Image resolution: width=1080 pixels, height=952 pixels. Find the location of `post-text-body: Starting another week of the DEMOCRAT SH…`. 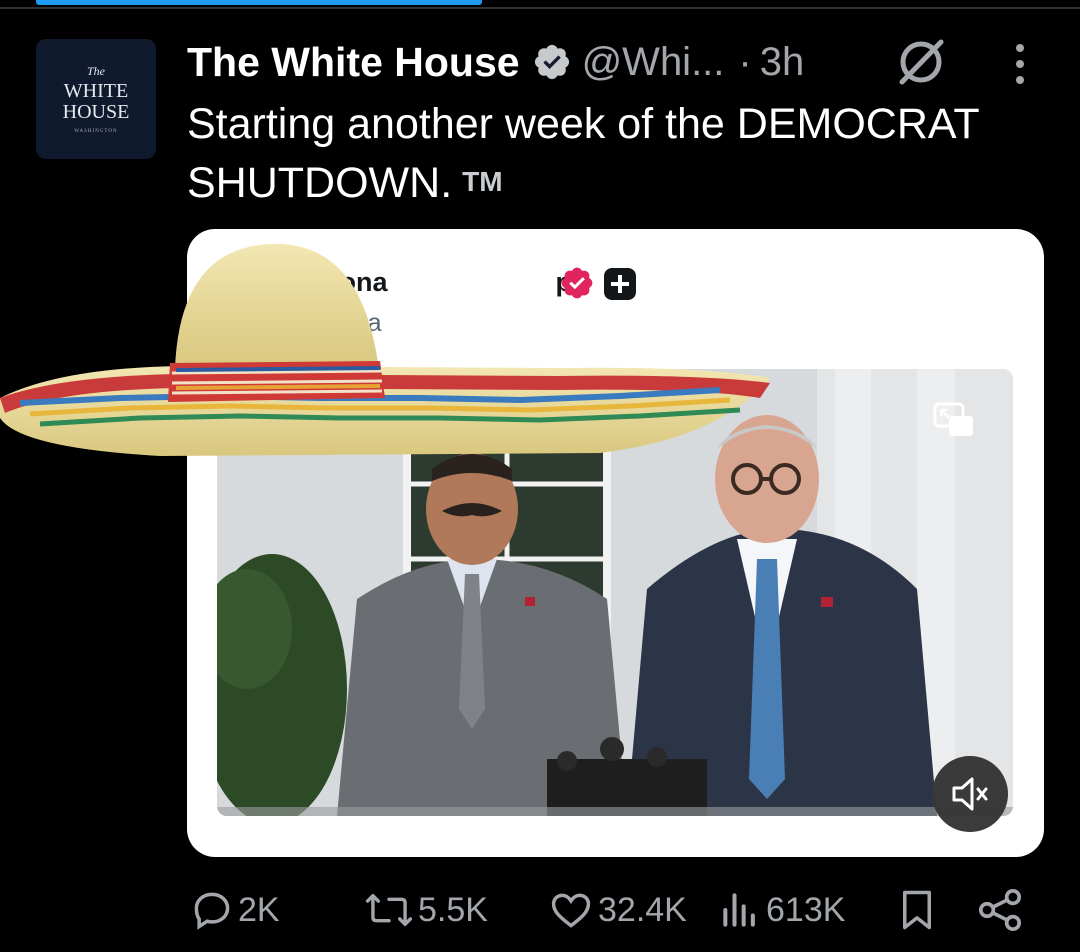

post-text-body: Starting another week of the DEMOCRAT SH… is located at coordinates (583, 153).